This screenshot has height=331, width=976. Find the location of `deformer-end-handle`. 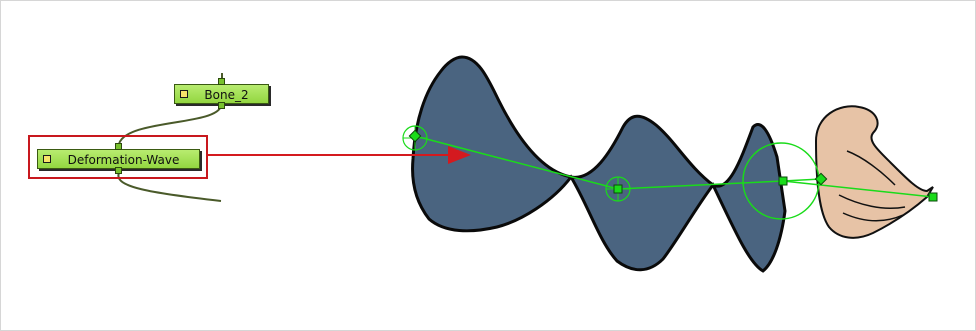

deformer-end-handle is located at coordinates (933, 197).